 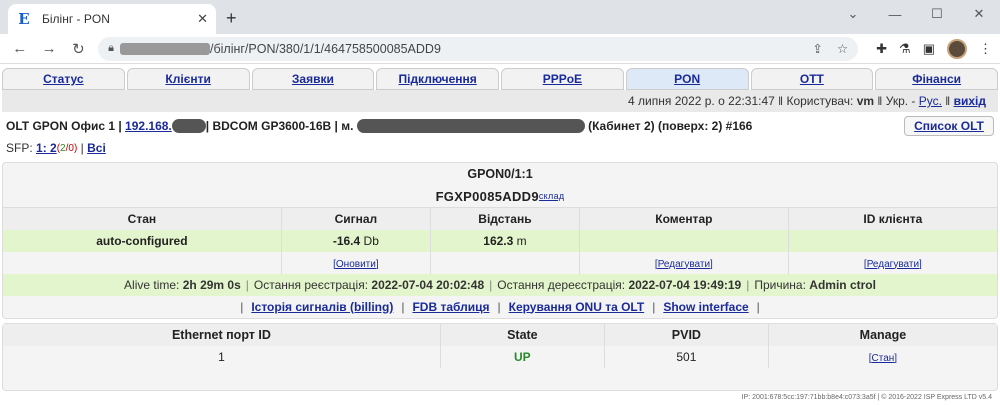 What do you see at coordinates (322, 307) in the screenshot?
I see `signal-history-link: Історія сигналів (billing)` at bounding box center [322, 307].